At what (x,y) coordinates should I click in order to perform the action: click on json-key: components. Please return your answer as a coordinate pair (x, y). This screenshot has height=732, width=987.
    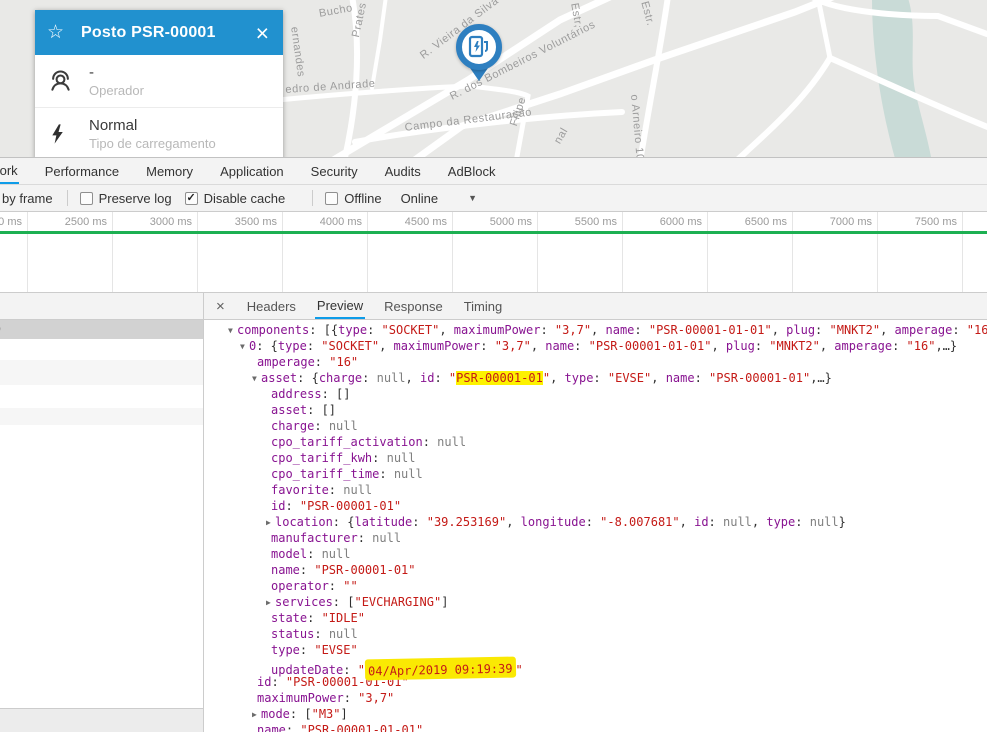
    Looking at the image, I should click on (273, 330).